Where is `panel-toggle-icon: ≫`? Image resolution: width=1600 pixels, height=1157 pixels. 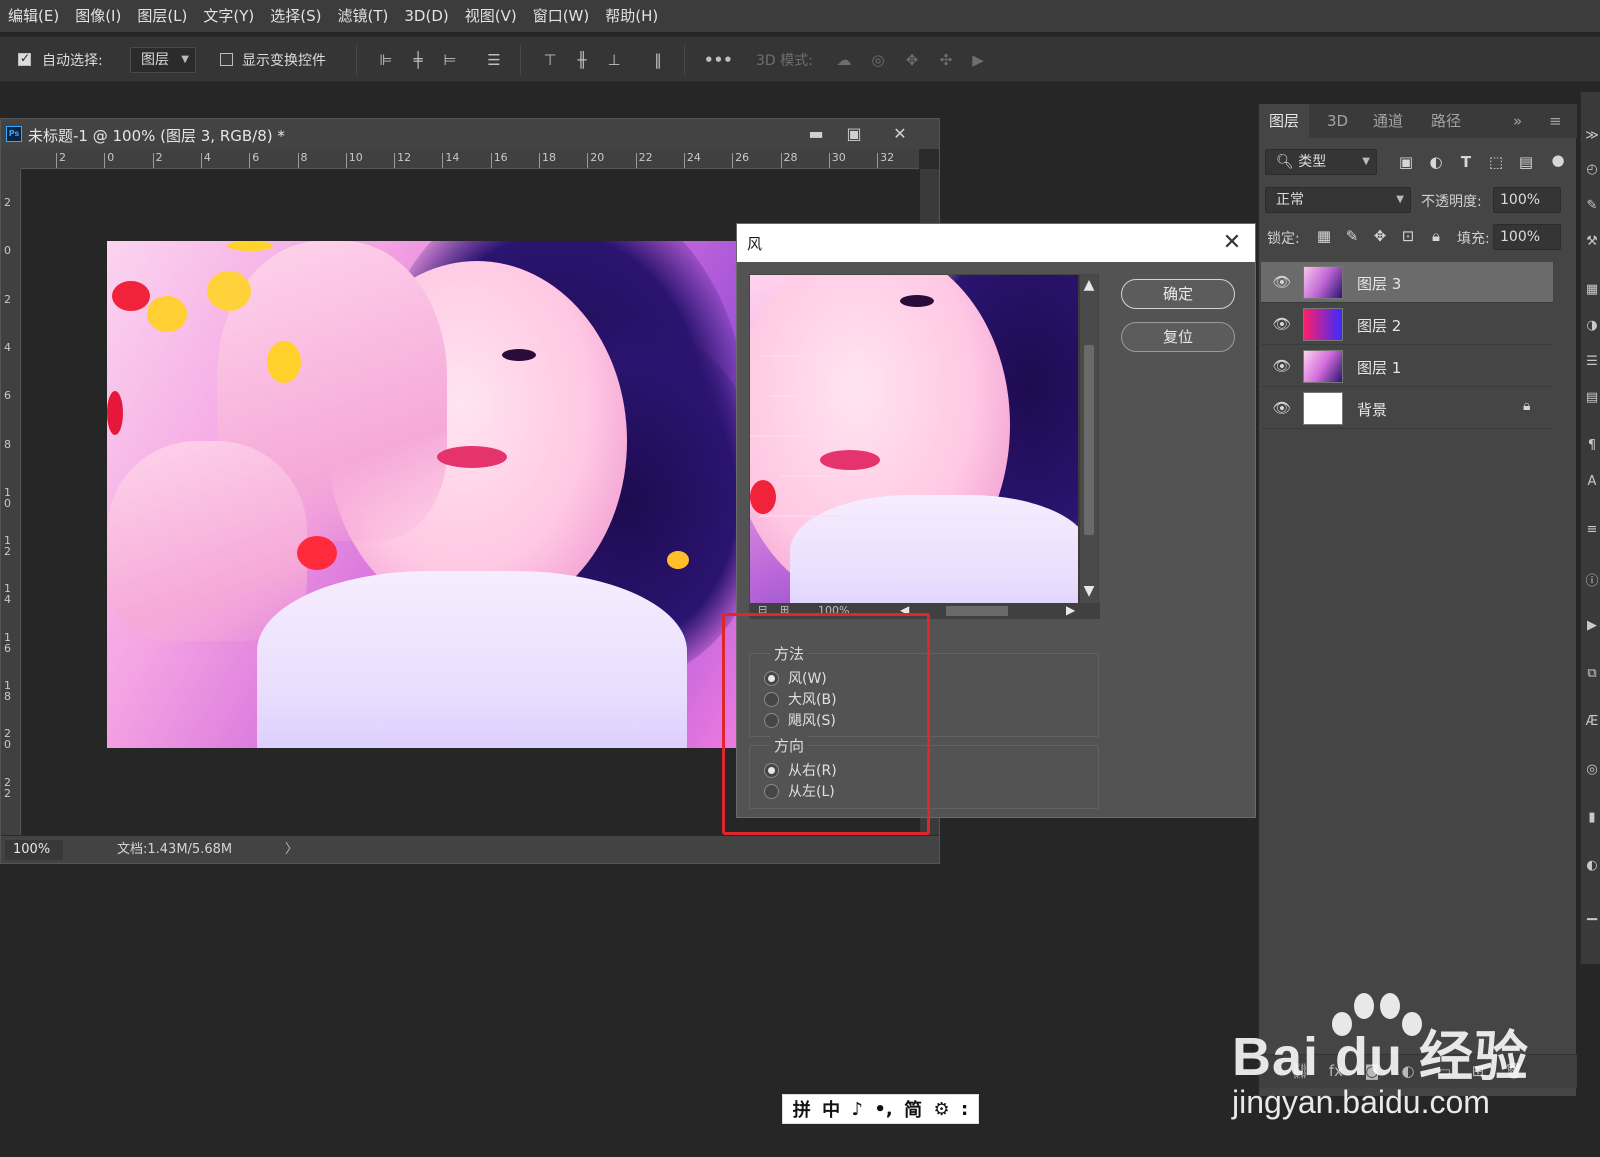 panel-toggle-icon: ≫ is located at coordinates (1592, 137).